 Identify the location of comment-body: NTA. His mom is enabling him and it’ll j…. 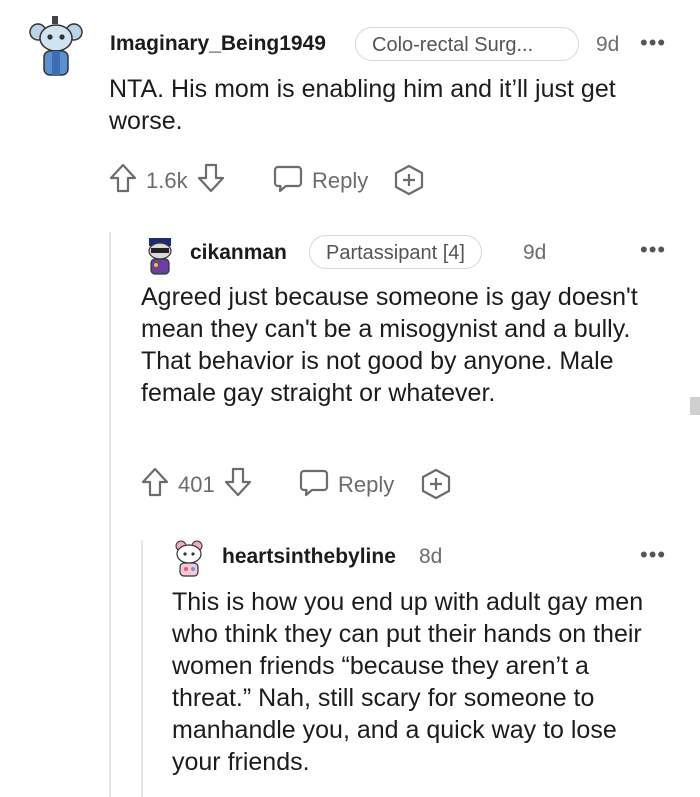
(362, 105).